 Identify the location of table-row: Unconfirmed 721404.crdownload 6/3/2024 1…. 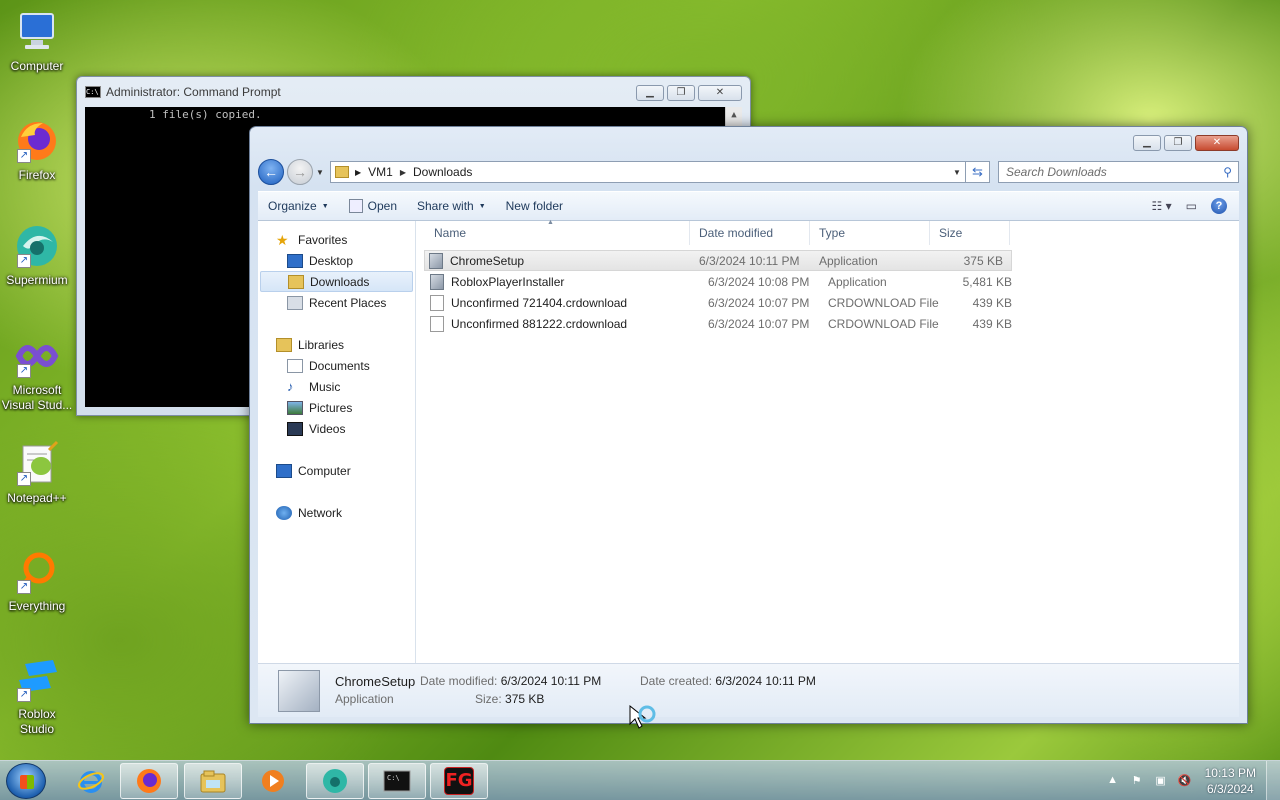
(832, 302).